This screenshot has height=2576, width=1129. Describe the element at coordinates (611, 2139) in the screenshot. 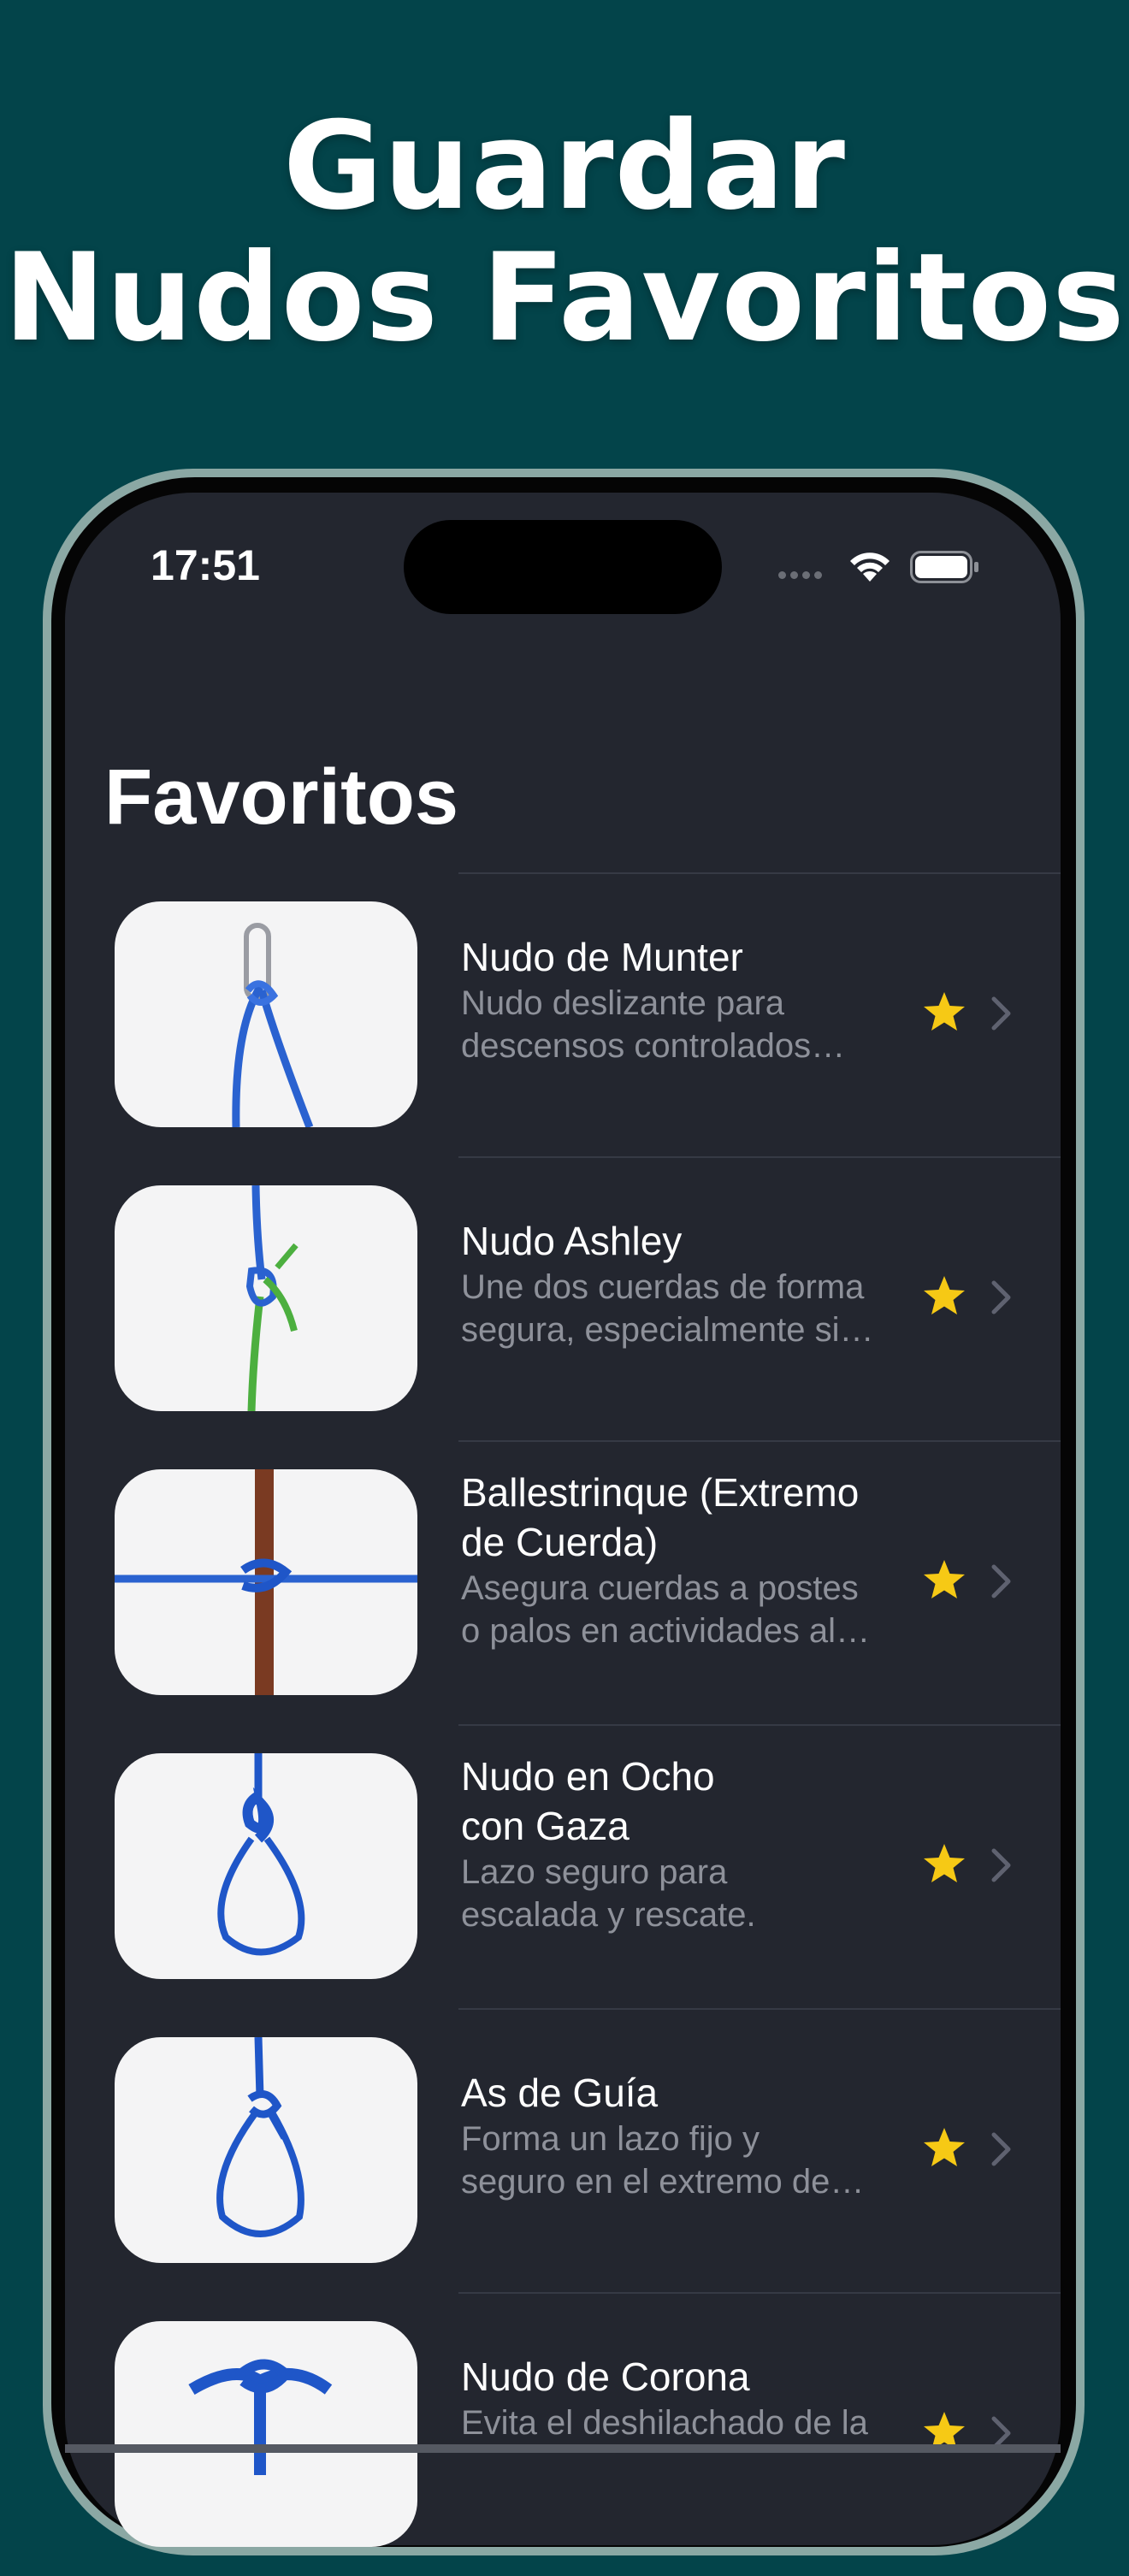

I see `description-line: Forma un lazo fijo y` at that location.